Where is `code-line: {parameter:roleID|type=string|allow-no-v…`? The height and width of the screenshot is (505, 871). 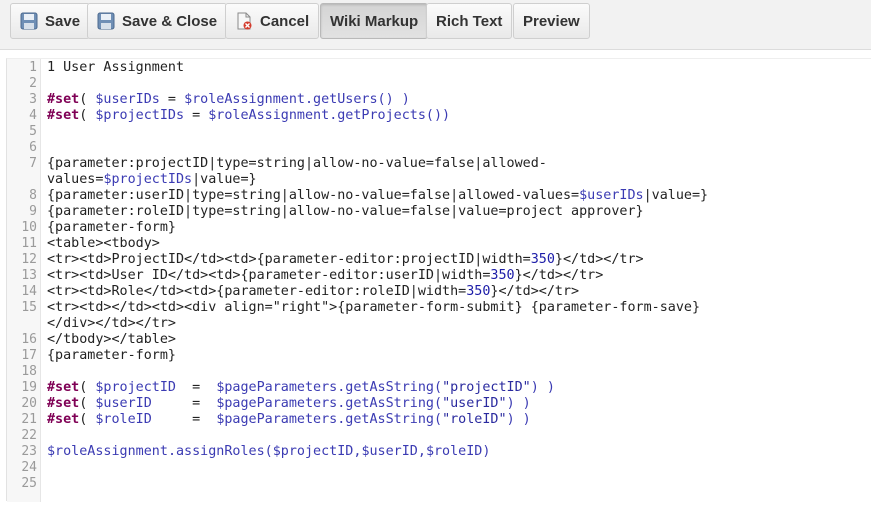 code-line: {parameter:roleID|type=string|allow-no-v… is located at coordinates (345, 212).